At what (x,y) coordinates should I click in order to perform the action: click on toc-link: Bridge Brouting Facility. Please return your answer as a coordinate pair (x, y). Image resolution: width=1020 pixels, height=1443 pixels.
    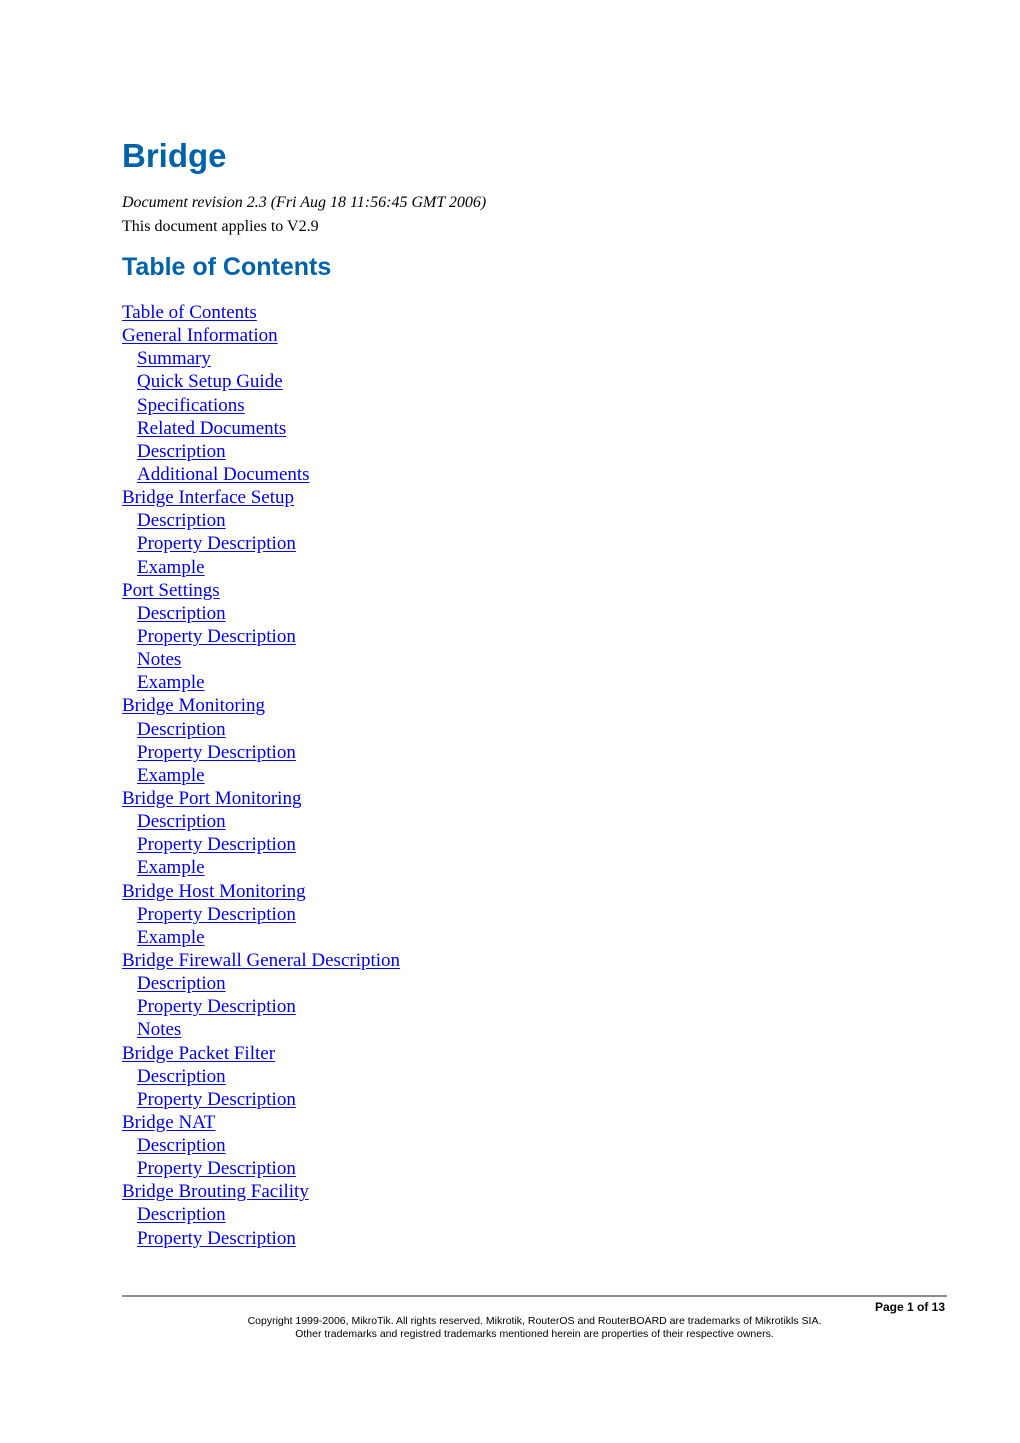
    Looking at the image, I should click on (215, 1191).